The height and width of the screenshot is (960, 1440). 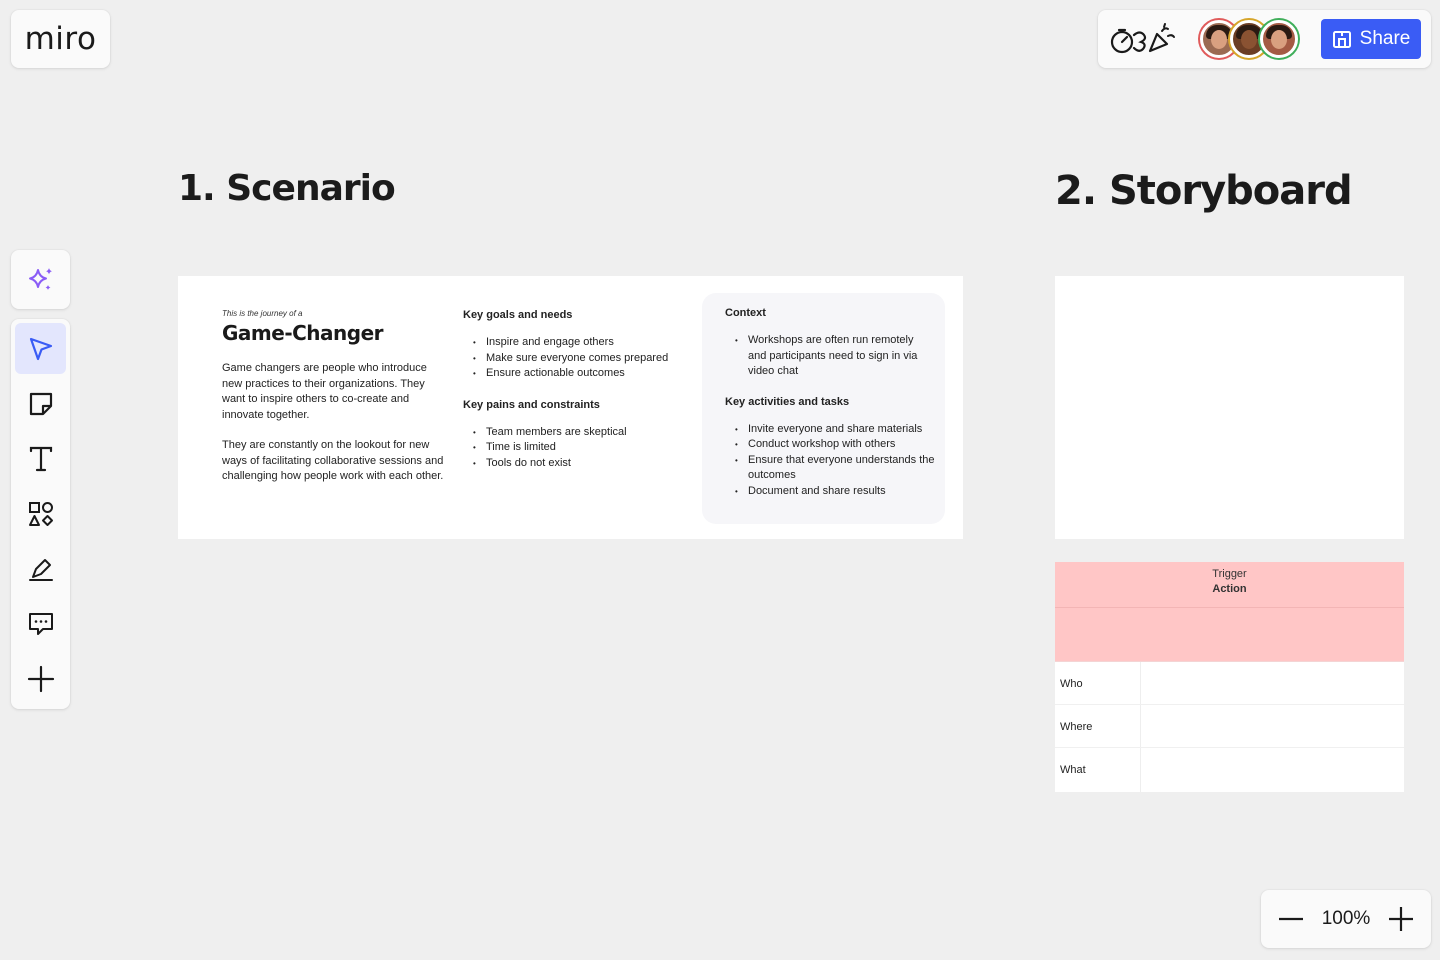 I want to click on sticky-note-tool, so click(x=40, y=403).